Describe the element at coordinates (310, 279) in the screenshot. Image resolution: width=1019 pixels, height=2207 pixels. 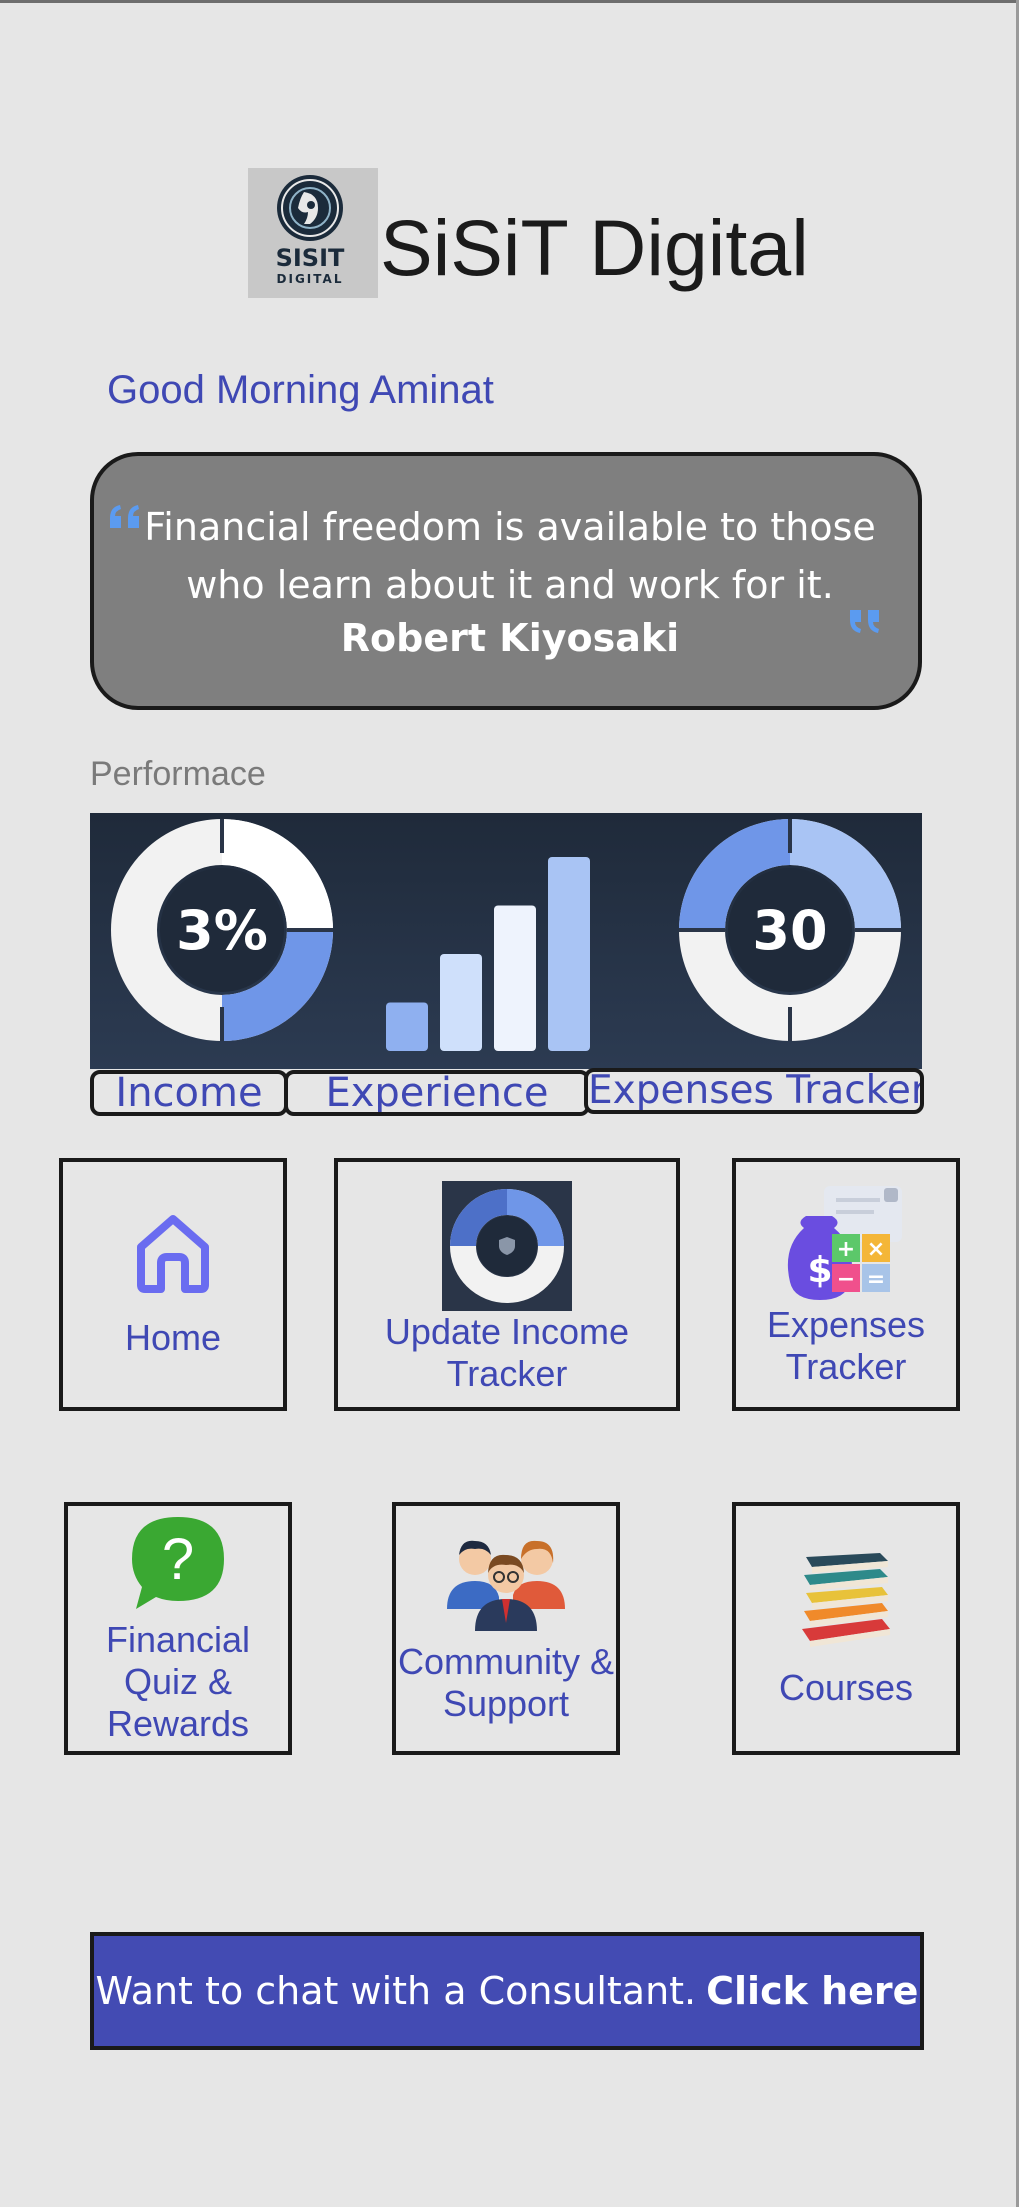
I see `svg-text: DIGITAL` at that location.